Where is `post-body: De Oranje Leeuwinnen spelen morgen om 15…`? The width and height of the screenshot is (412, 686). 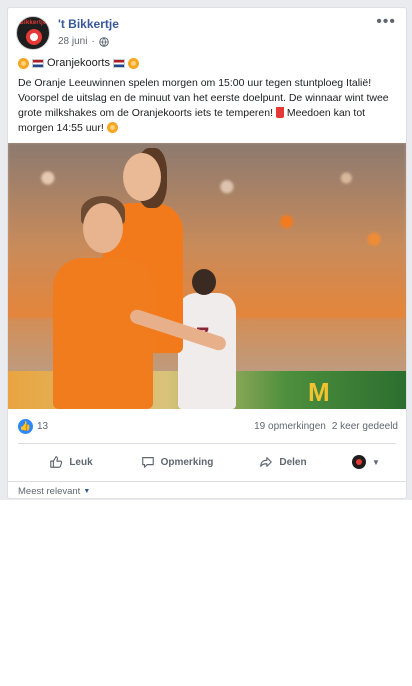
post-body: De Oranje Leeuwinnen spelen morgen om 15… is located at coordinates (210, 106).